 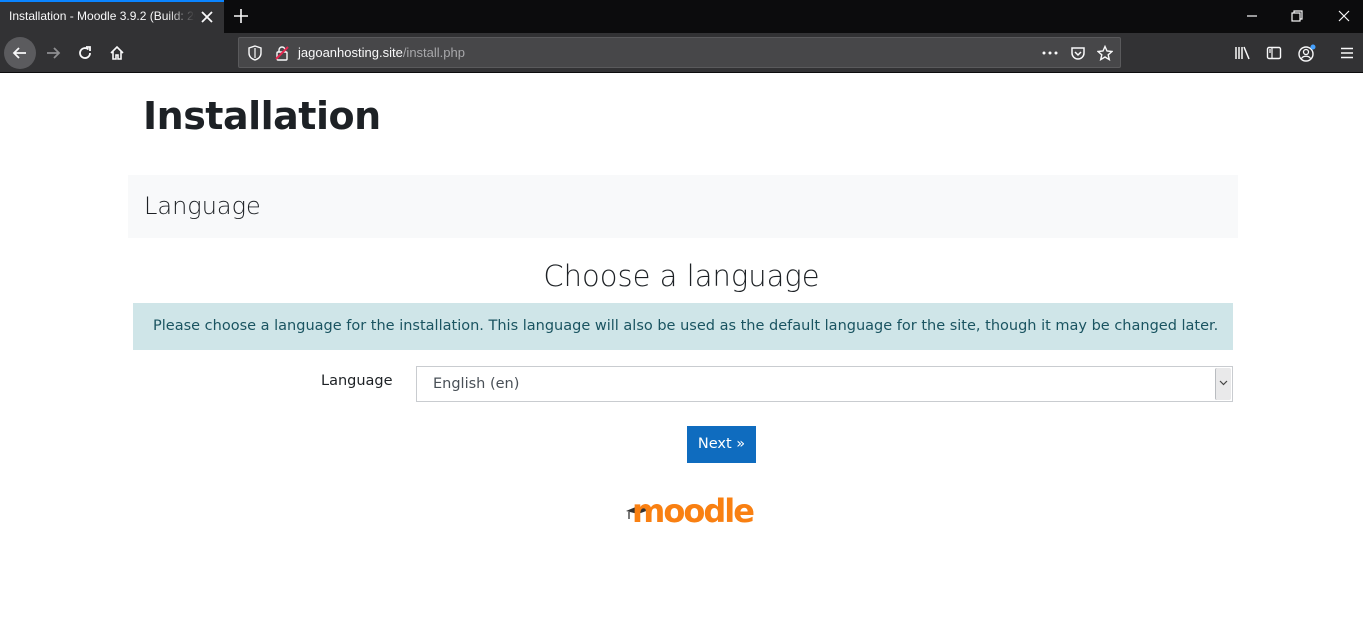 What do you see at coordinates (282, 53) in the screenshot?
I see `insecure-lock-icon` at bounding box center [282, 53].